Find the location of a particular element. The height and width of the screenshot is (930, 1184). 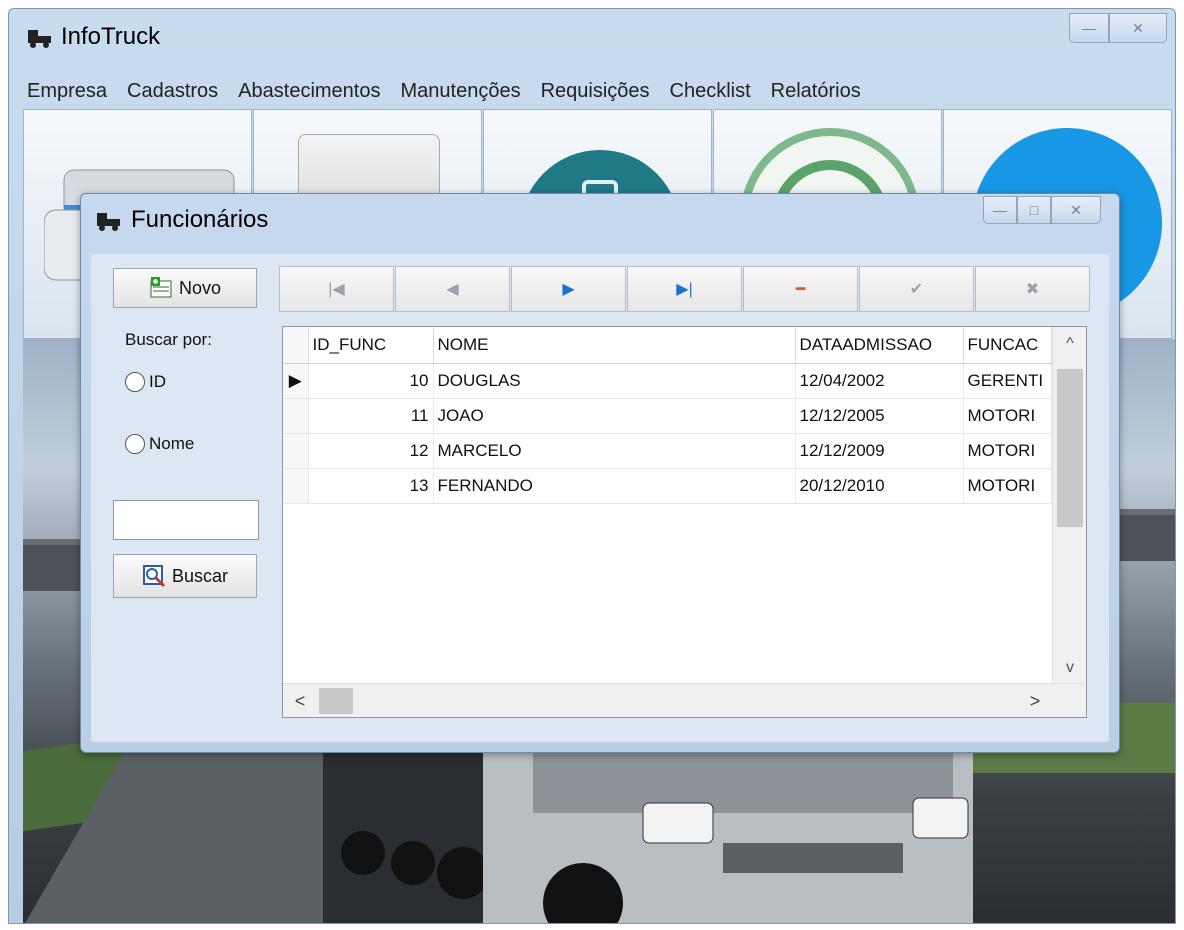

cell-id: 11 is located at coordinates (371, 416).